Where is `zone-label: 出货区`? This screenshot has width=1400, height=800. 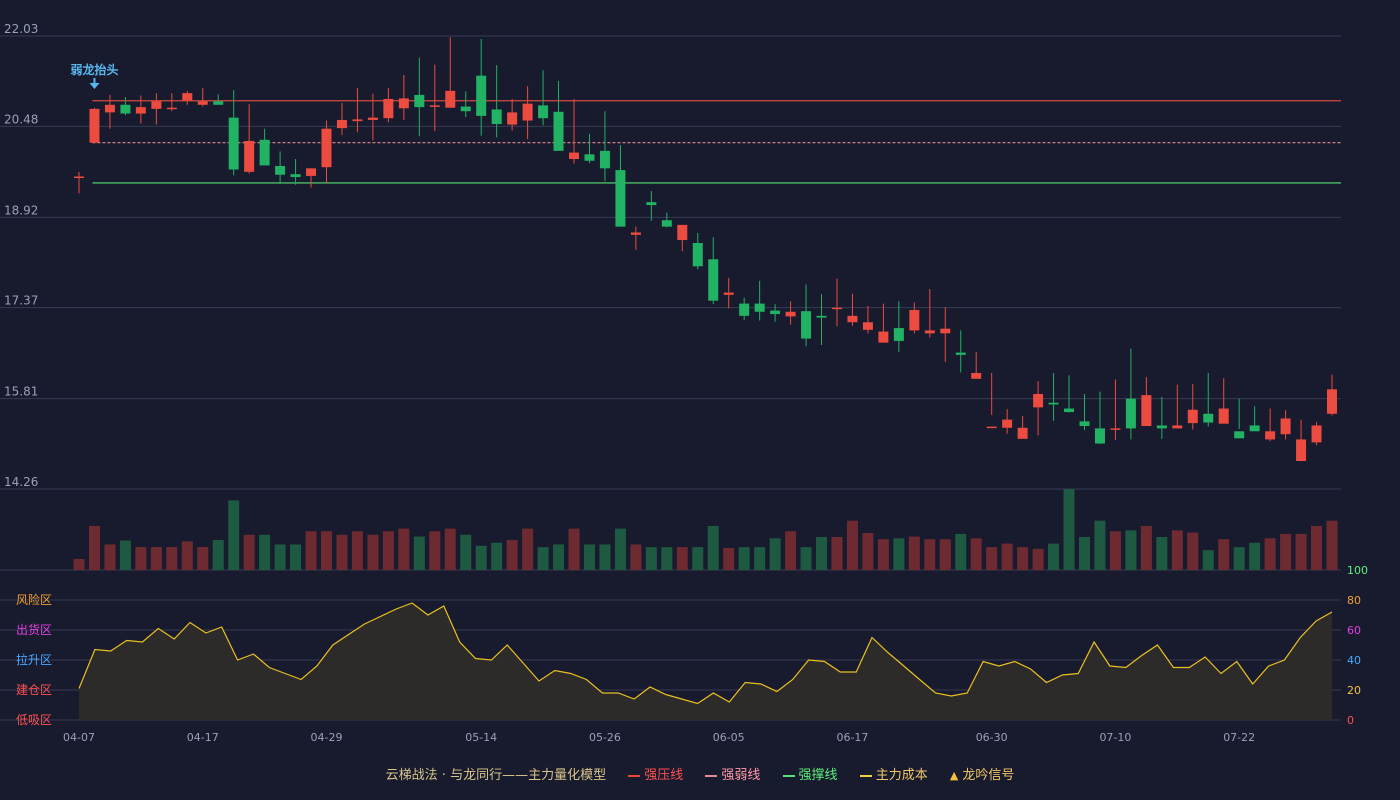
zone-label: 出货区 is located at coordinates (34, 629).